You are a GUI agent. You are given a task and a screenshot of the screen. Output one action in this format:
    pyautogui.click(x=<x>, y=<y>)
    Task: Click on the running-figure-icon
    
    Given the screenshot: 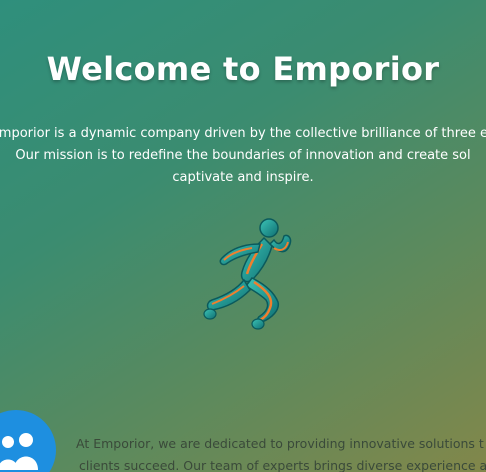 What is the action you would take?
    pyautogui.click(x=251, y=273)
    